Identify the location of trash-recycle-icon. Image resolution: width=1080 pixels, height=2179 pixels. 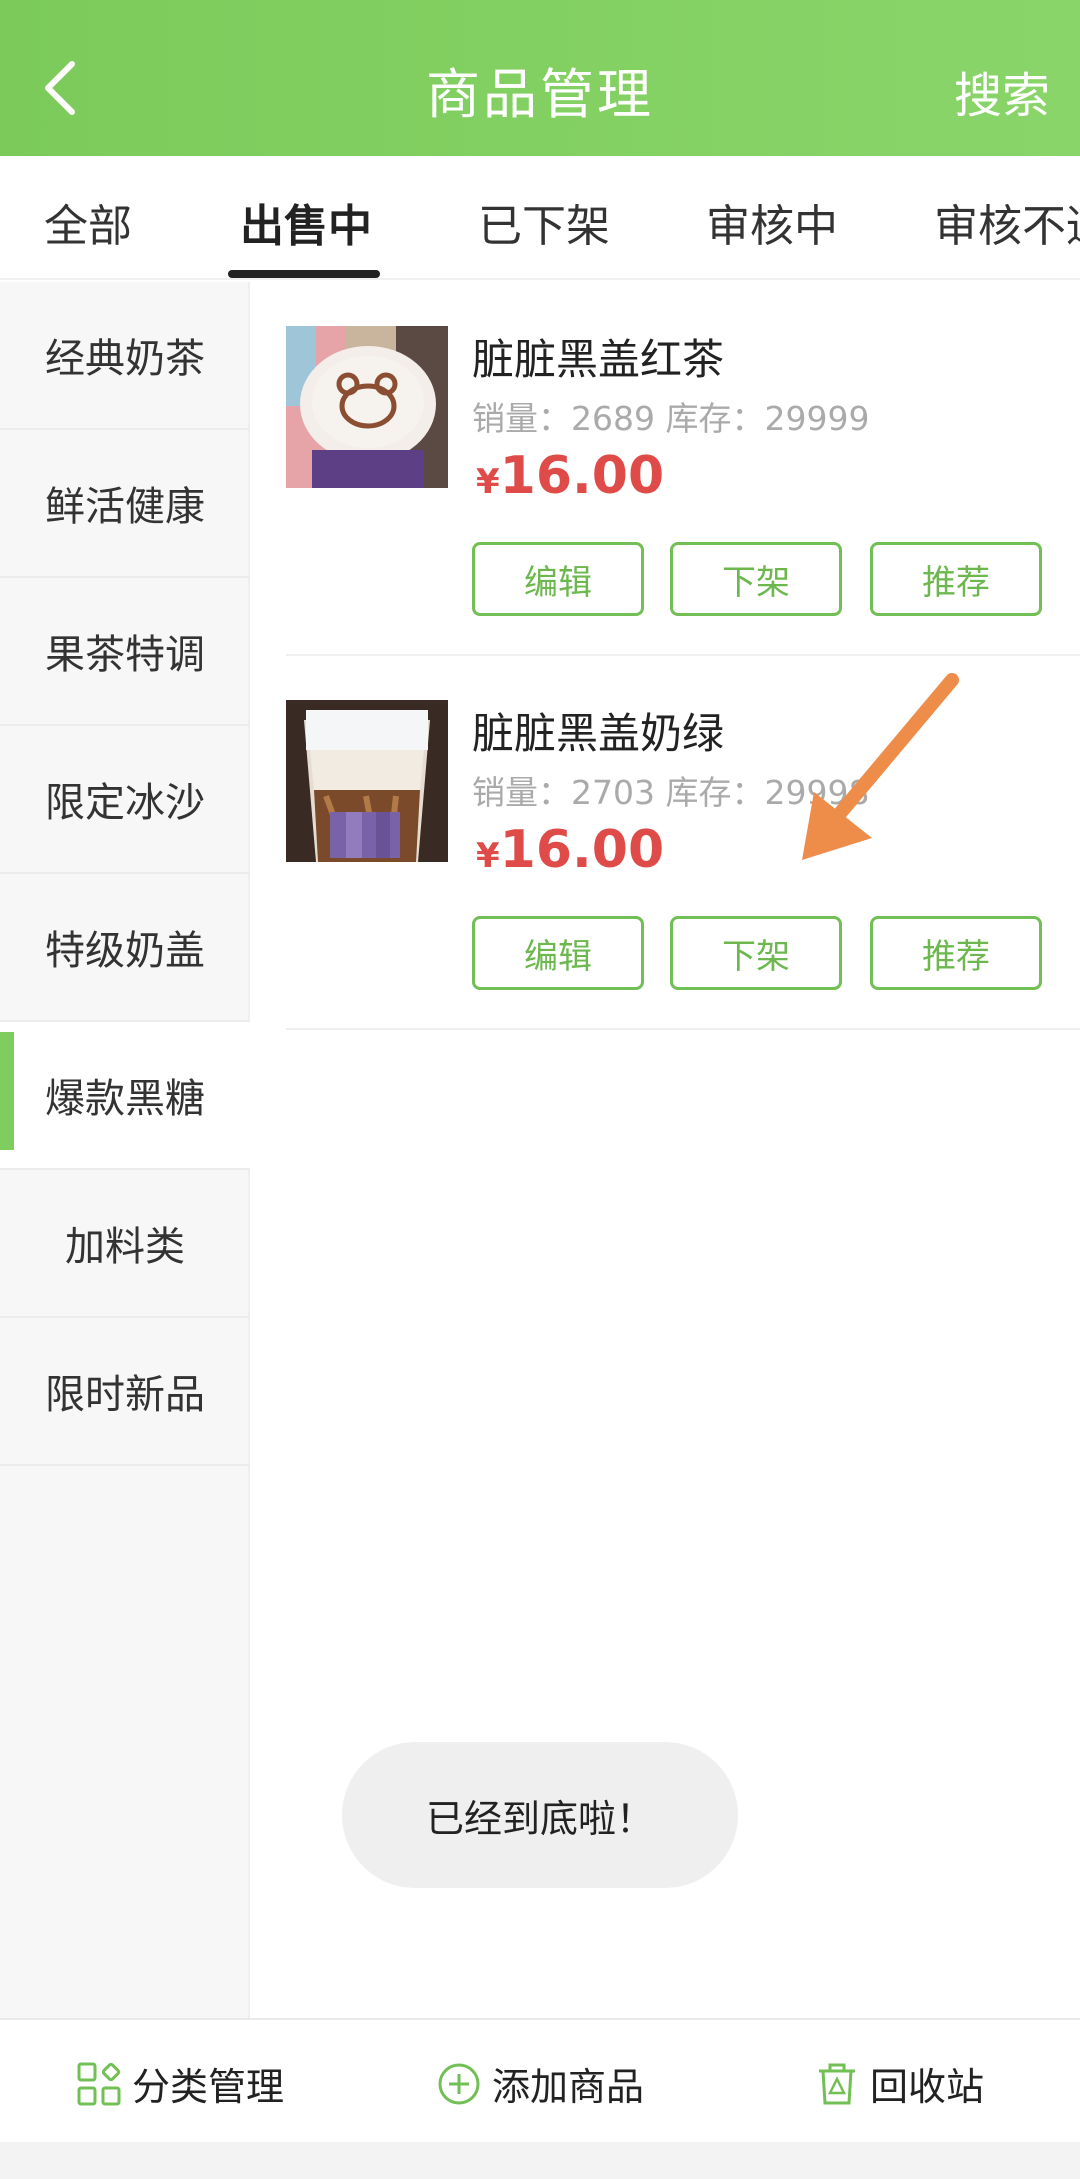
(837, 2083).